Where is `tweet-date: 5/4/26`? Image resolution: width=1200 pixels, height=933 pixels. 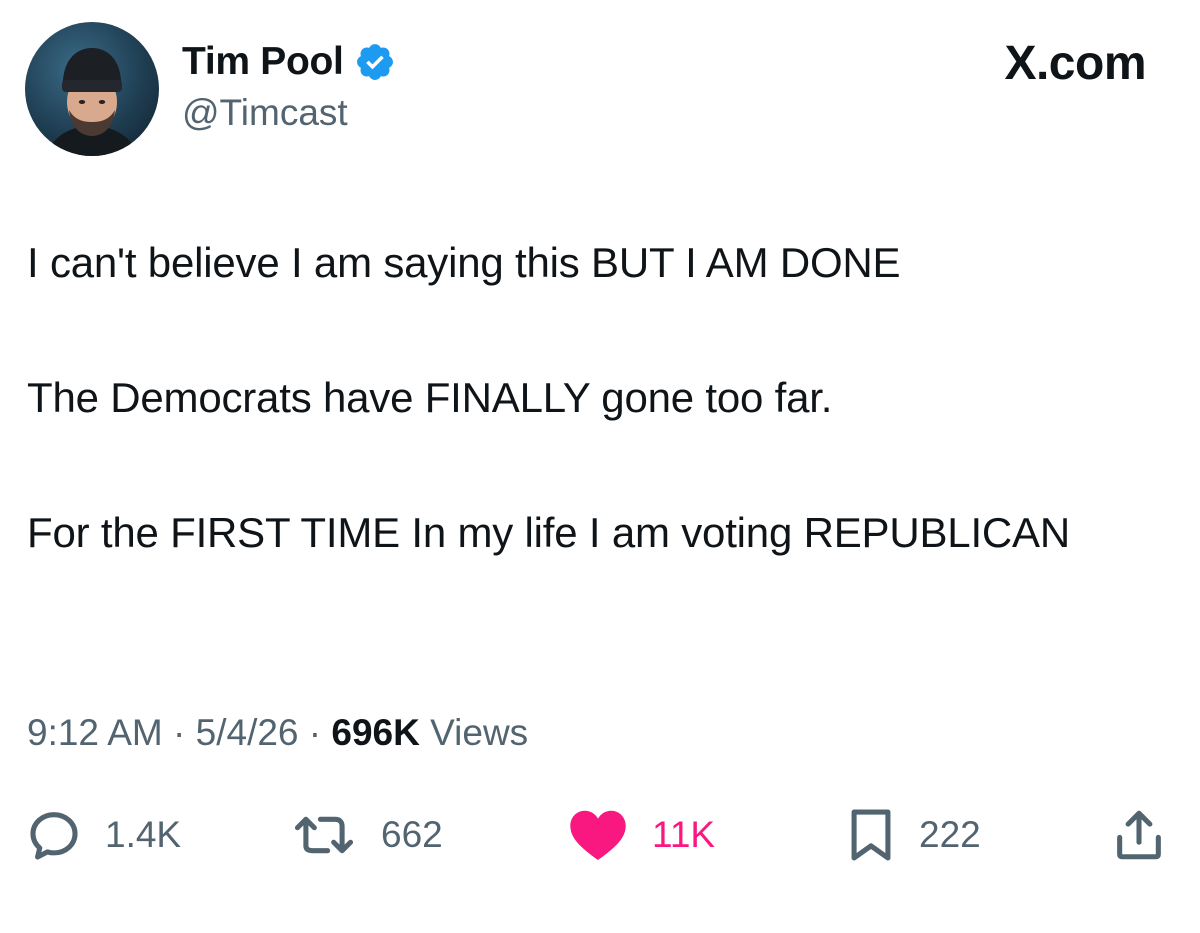
tweet-date: 5/4/26 is located at coordinates (252, 732).